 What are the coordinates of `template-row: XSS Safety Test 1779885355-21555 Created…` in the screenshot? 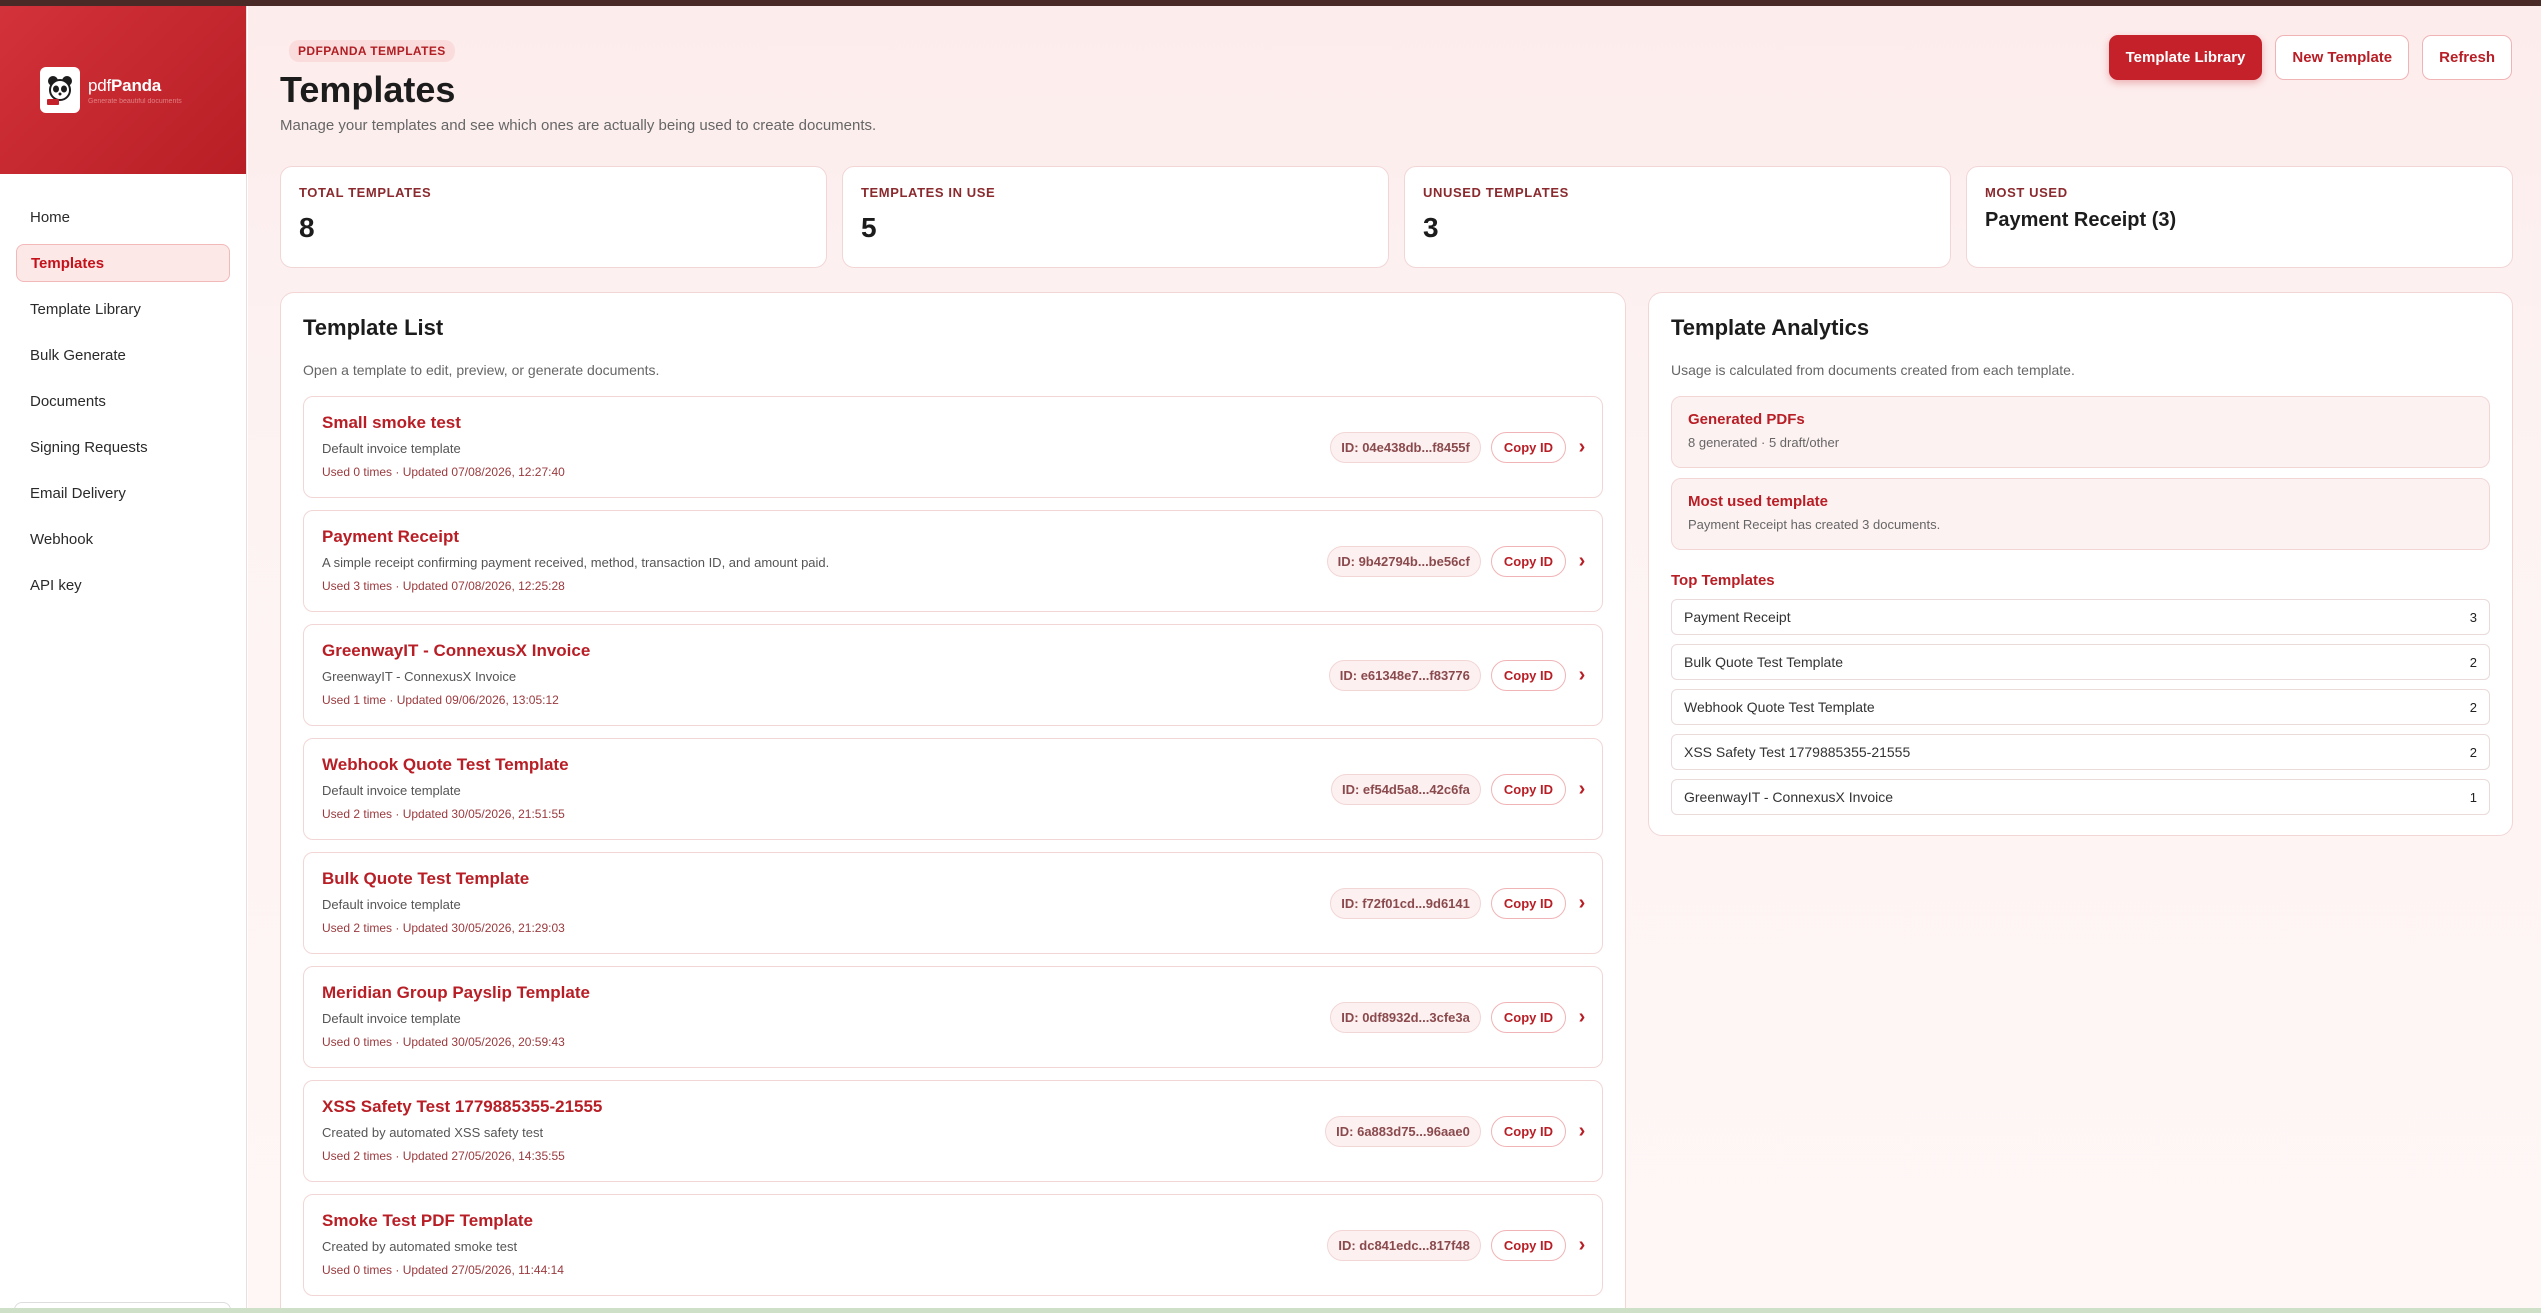 It's located at (953, 1131).